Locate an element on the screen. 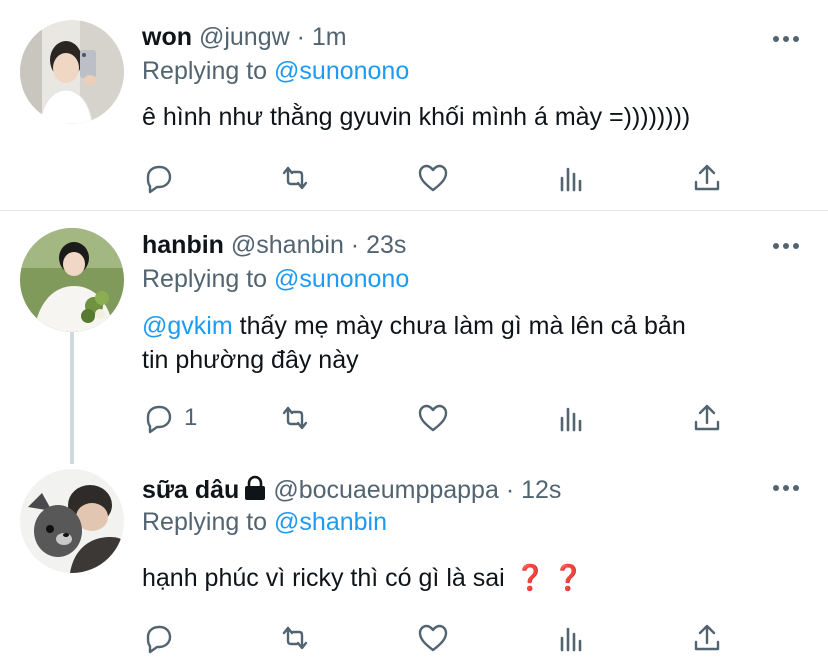 The height and width of the screenshot is (669, 828). user-handle: @shanbin is located at coordinates (287, 245).